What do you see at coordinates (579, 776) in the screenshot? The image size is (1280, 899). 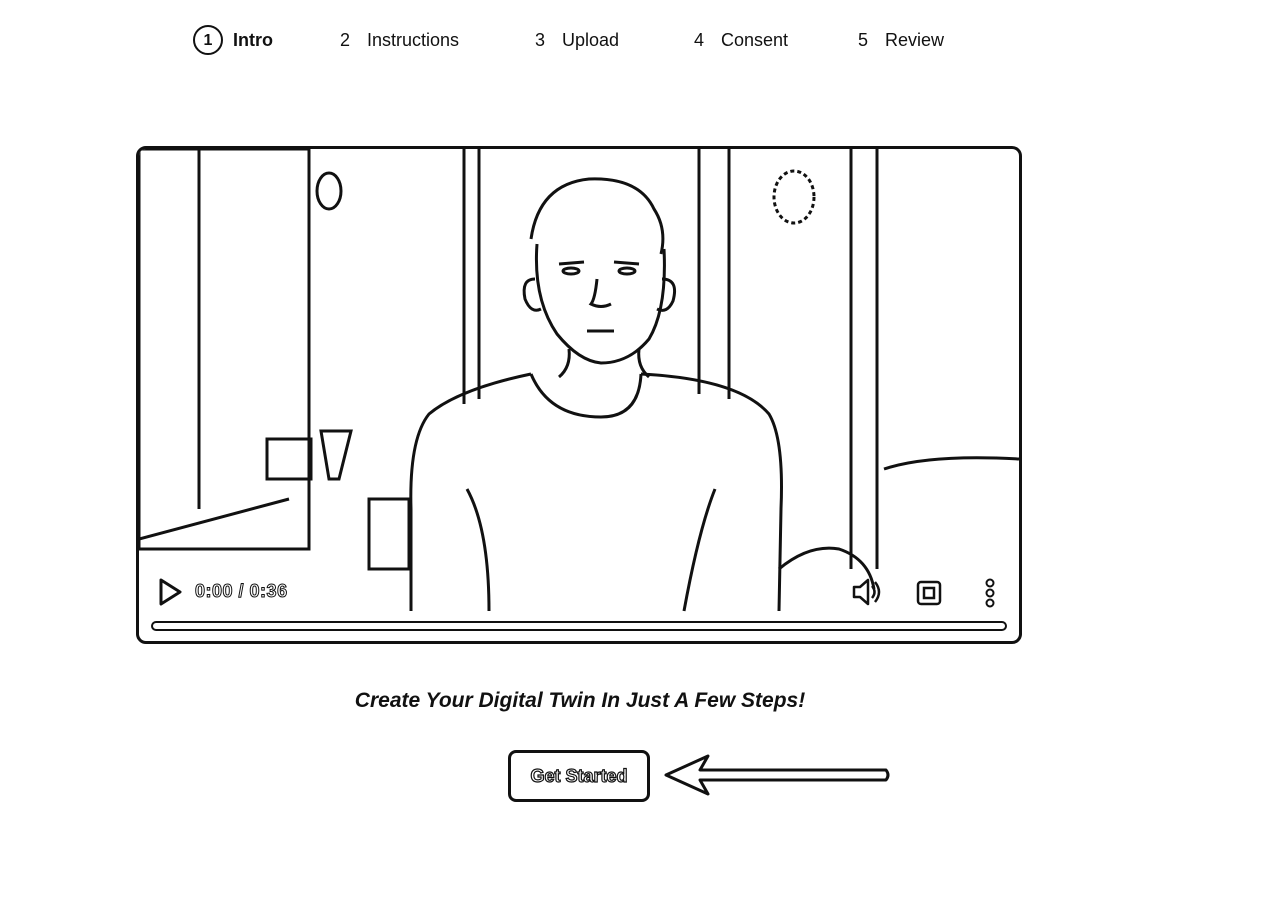 I see `get-started-button: Get Started` at bounding box center [579, 776].